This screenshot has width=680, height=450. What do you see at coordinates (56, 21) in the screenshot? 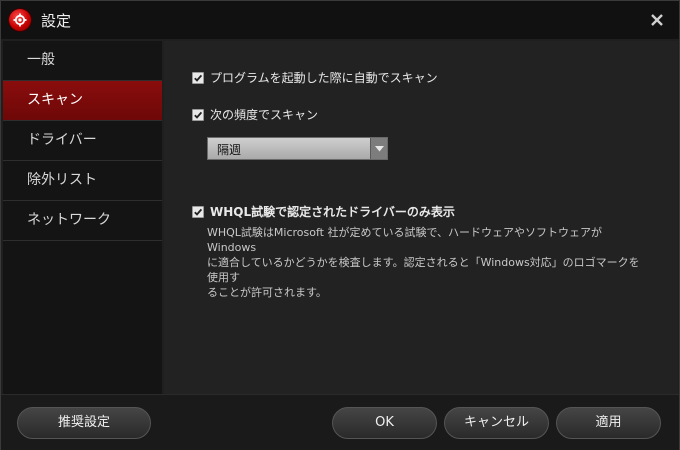
I see `window-title: 設定` at bounding box center [56, 21].